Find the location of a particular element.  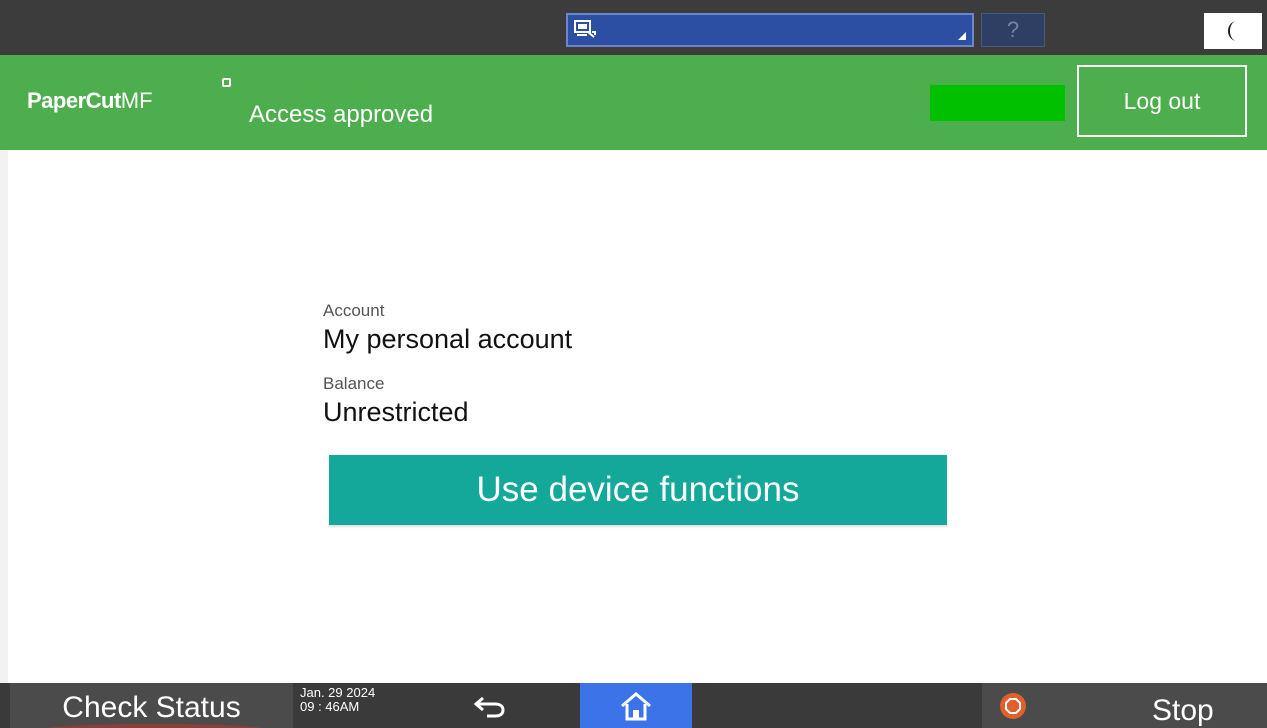

check-status-button: Check Status is located at coordinates (151, 705).